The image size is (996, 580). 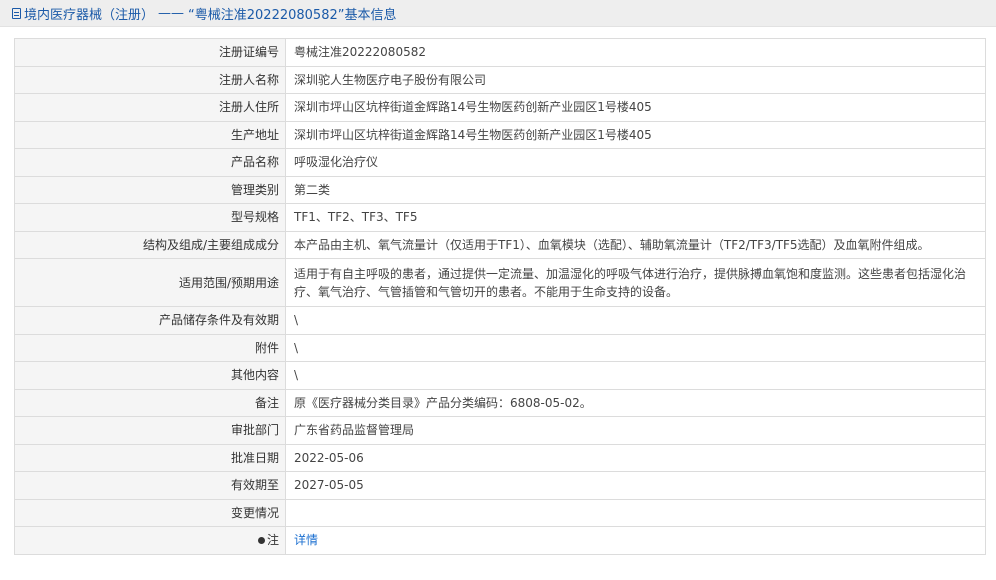 What do you see at coordinates (150, 162) in the screenshot?
I see `row-label: 产品名称` at bounding box center [150, 162].